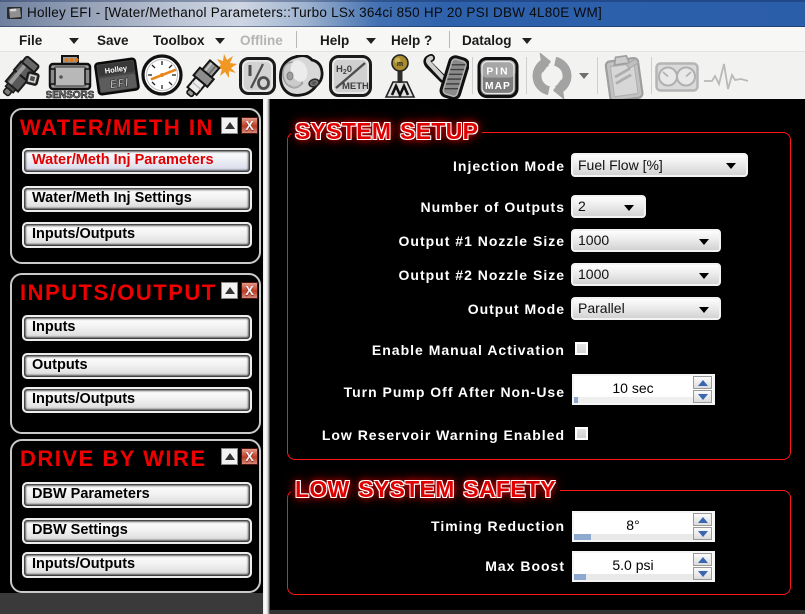 The image size is (805, 614). I want to click on svg-text: m, so click(400, 64).